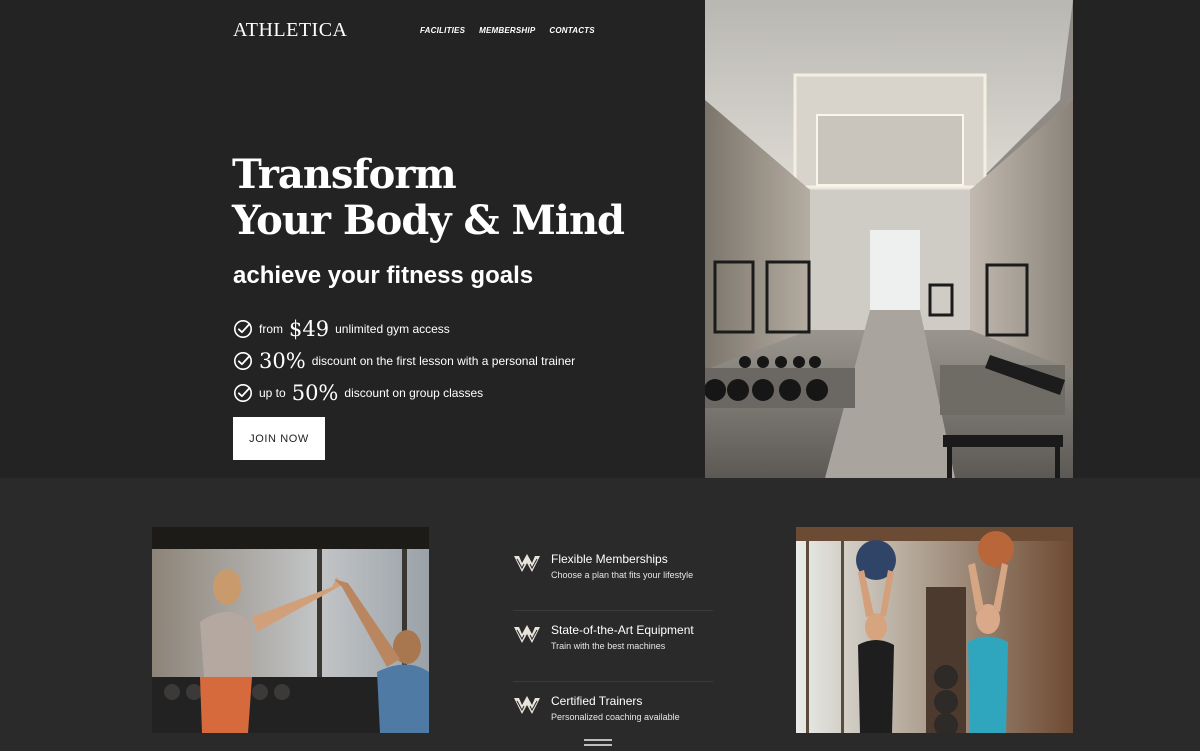  What do you see at coordinates (622, 575) in the screenshot?
I see `feature-desc: Choose a plan that fits your lifestyle` at bounding box center [622, 575].